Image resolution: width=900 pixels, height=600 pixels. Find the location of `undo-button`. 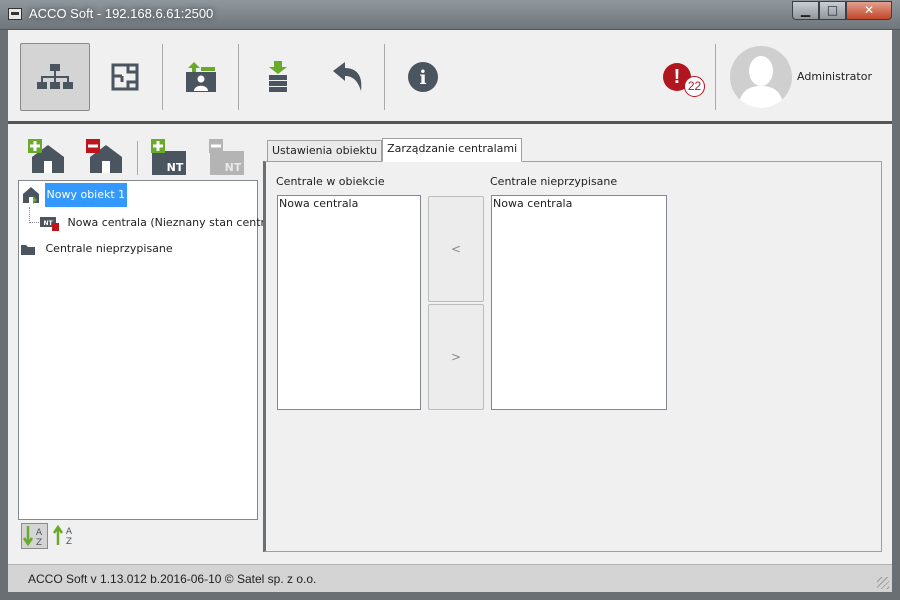

undo-button is located at coordinates (348, 77).